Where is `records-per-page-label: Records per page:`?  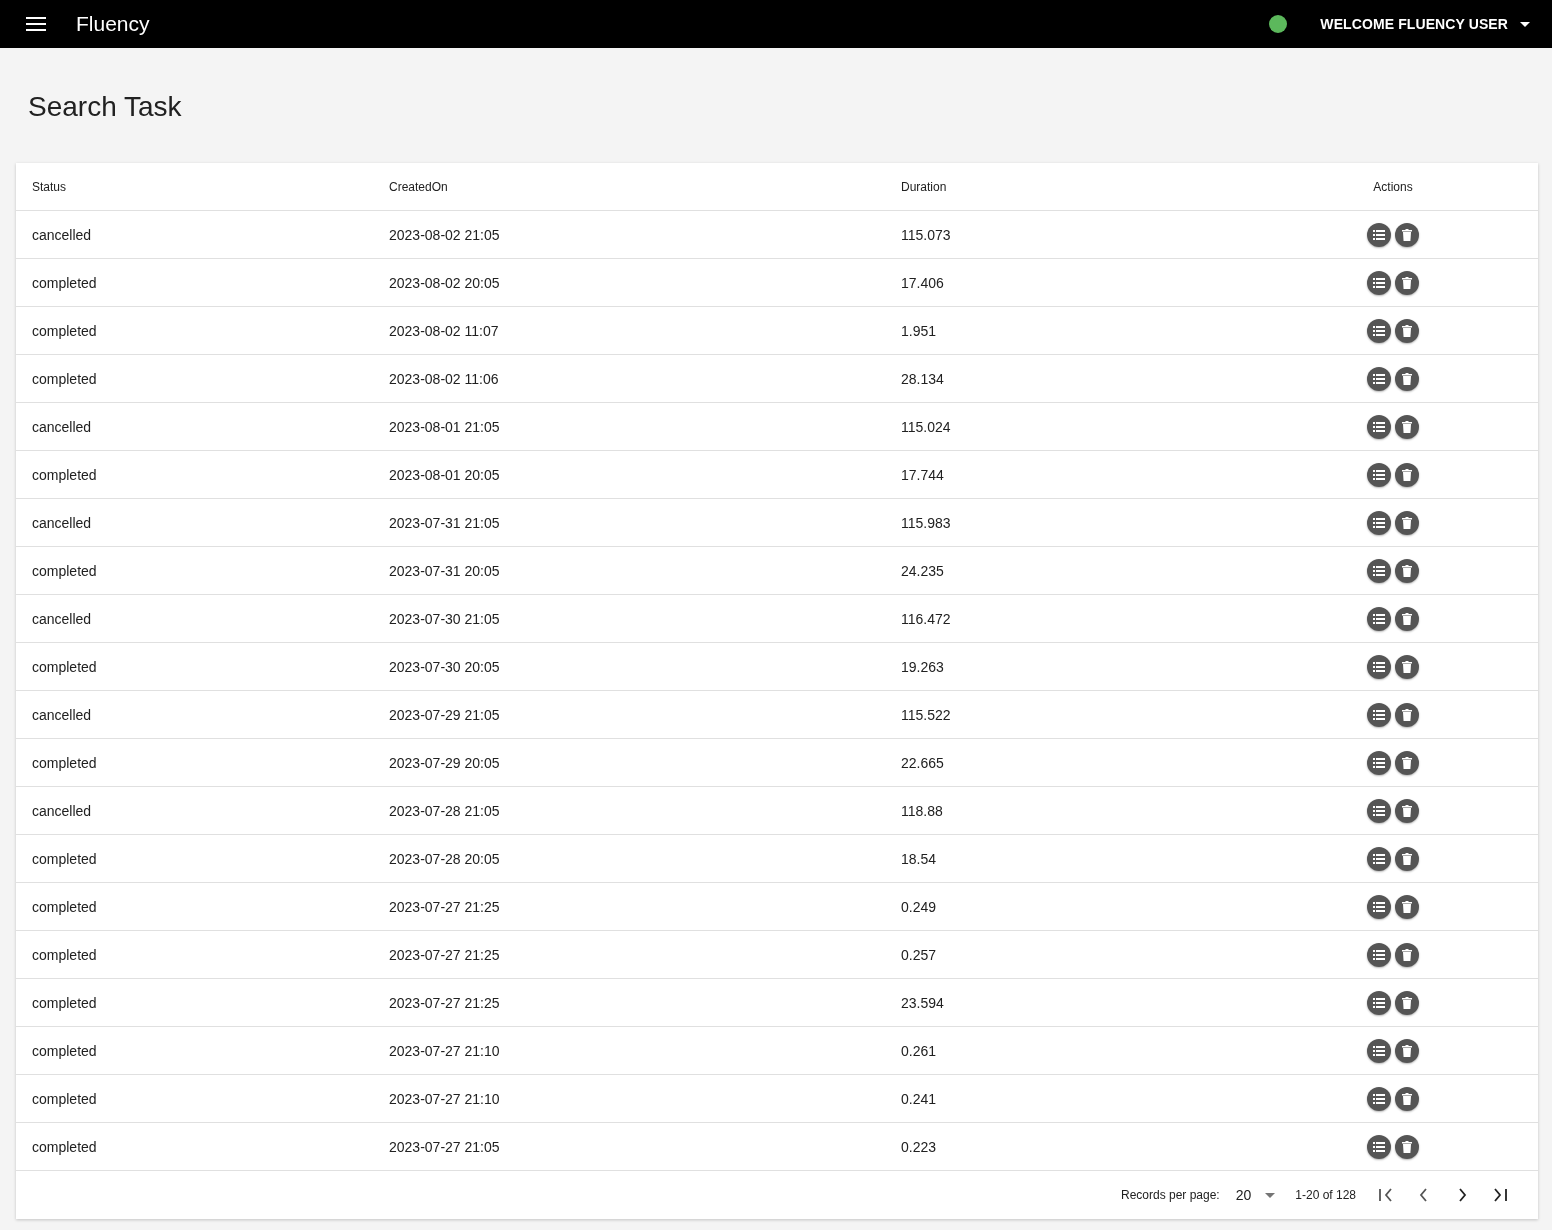 records-per-page-label: Records per page: is located at coordinates (1170, 1195).